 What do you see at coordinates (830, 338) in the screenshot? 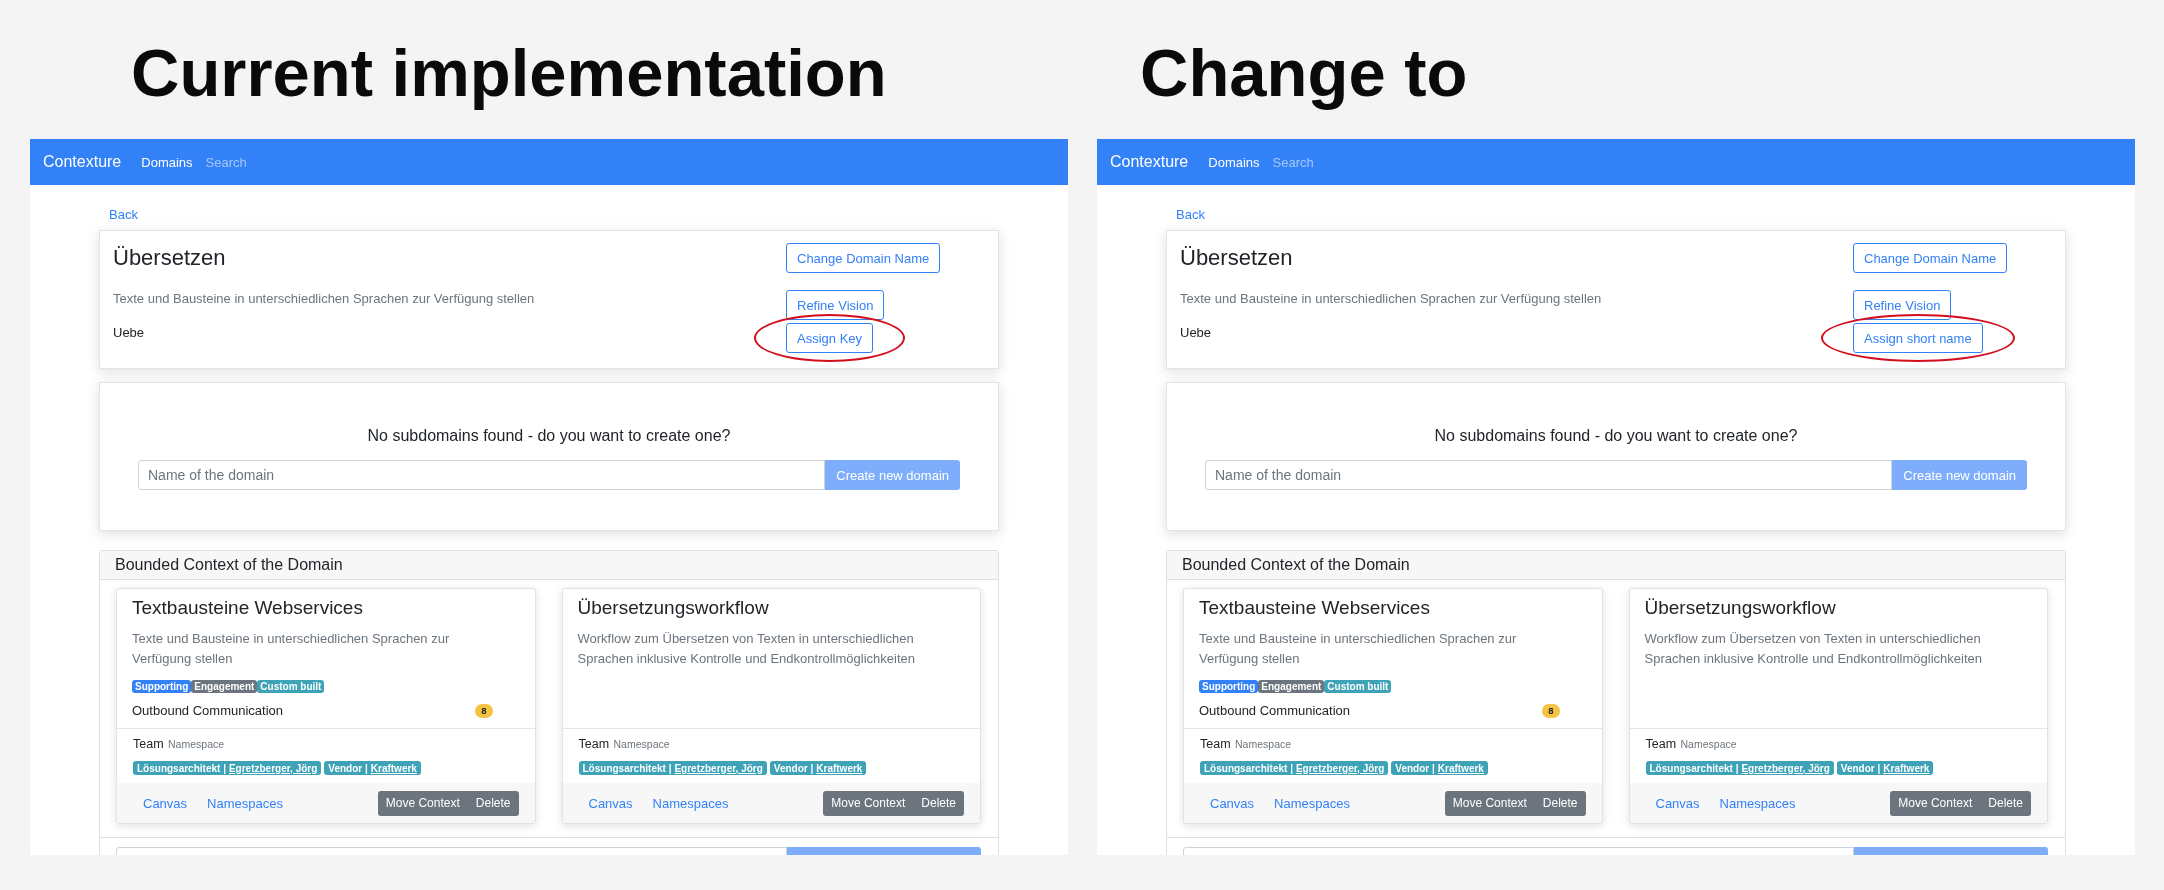
I see `action-button: Assign Key` at bounding box center [830, 338].